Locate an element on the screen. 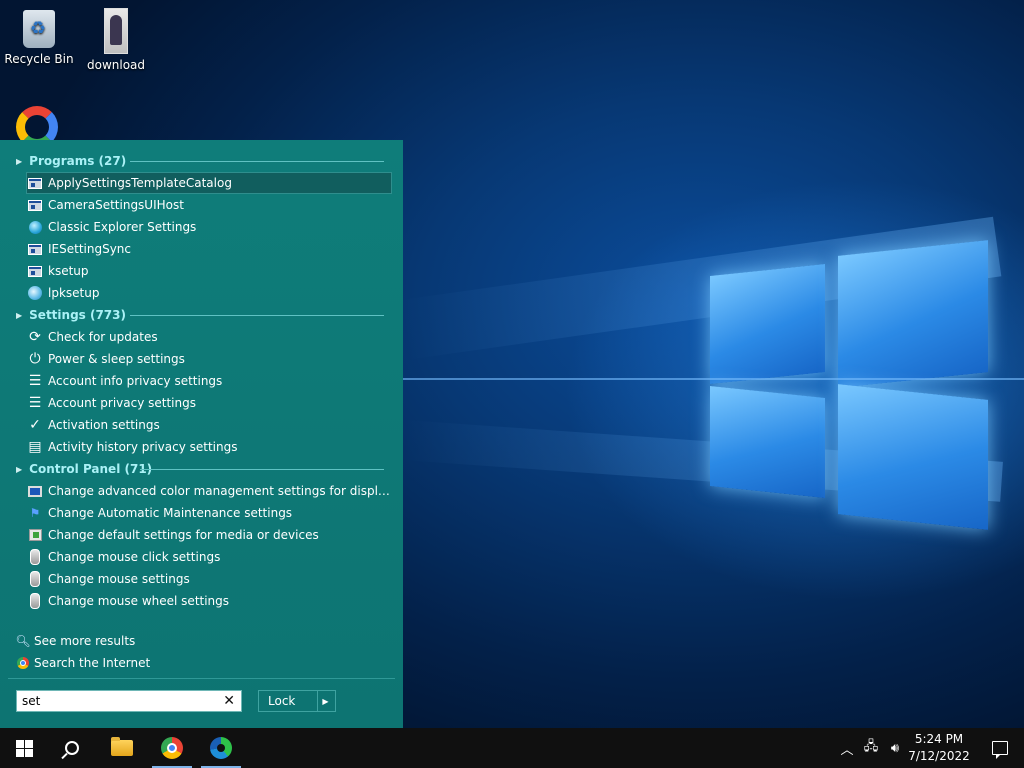 This screenshot has height=768, width=1024. check-circle-icon: ✓ is located at coordinates (35, 425).